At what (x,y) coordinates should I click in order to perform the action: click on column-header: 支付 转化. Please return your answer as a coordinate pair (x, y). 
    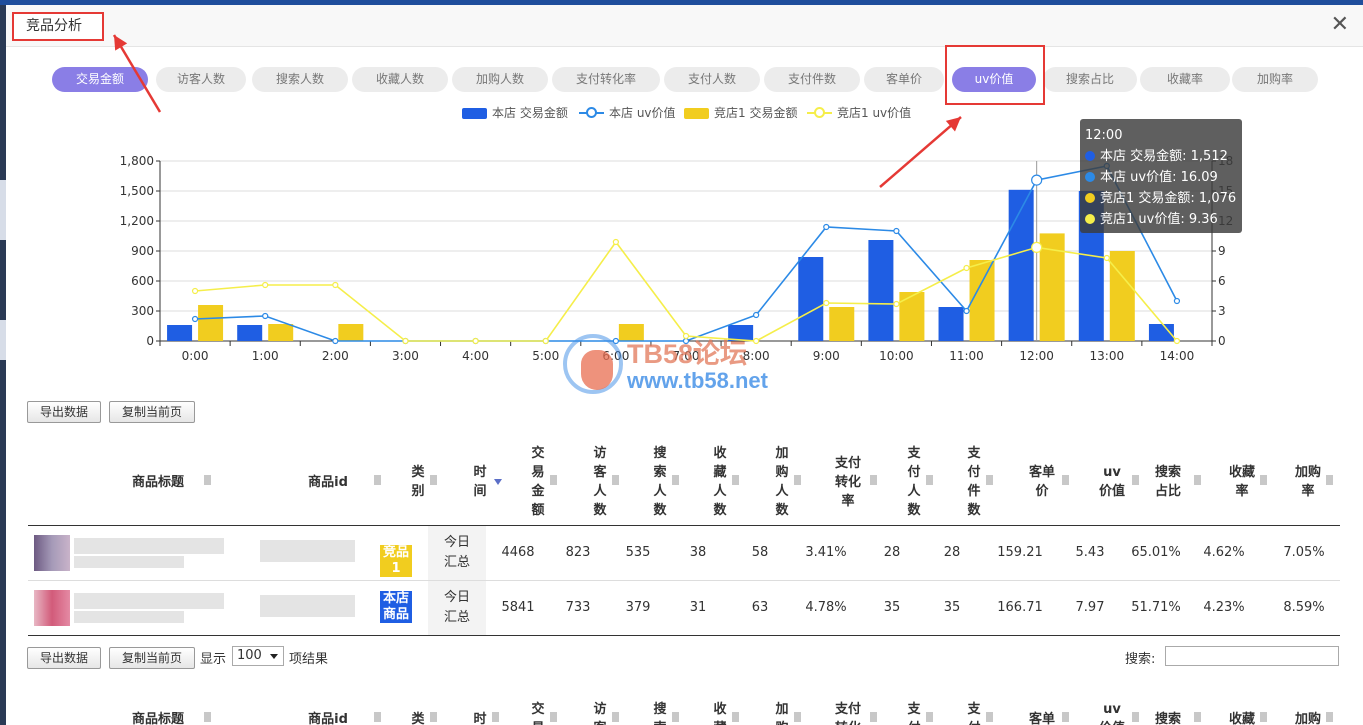
    Looking at the image, I should click on (848, 712).